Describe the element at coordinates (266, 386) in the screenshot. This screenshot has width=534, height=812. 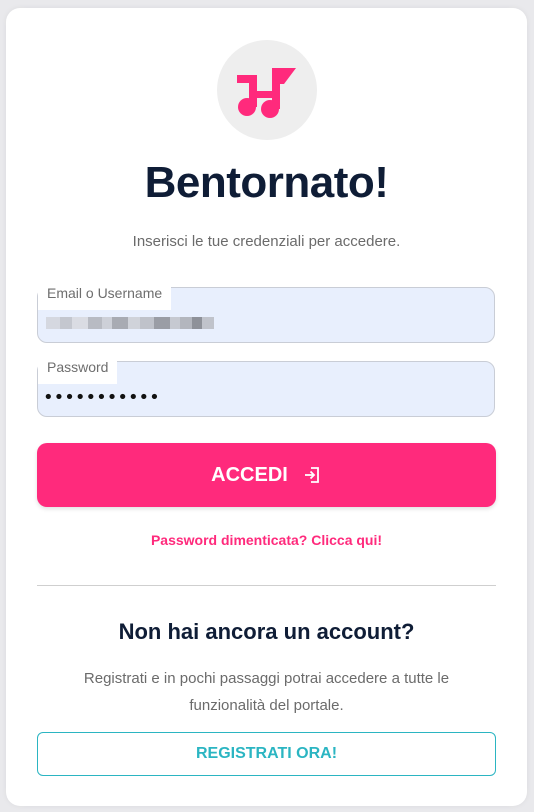
I see `password-field: Password •••••••••••` at that location.